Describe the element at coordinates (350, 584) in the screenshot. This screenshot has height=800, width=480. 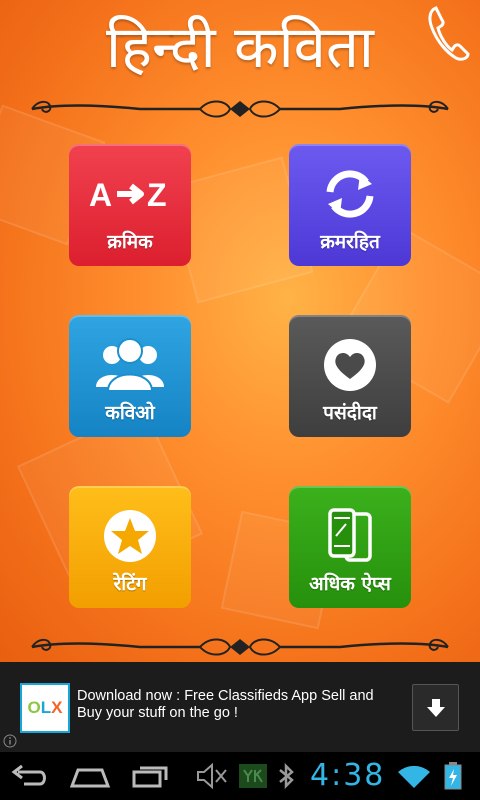
I see `tile-label: अधिक ऐप्स` at that location.